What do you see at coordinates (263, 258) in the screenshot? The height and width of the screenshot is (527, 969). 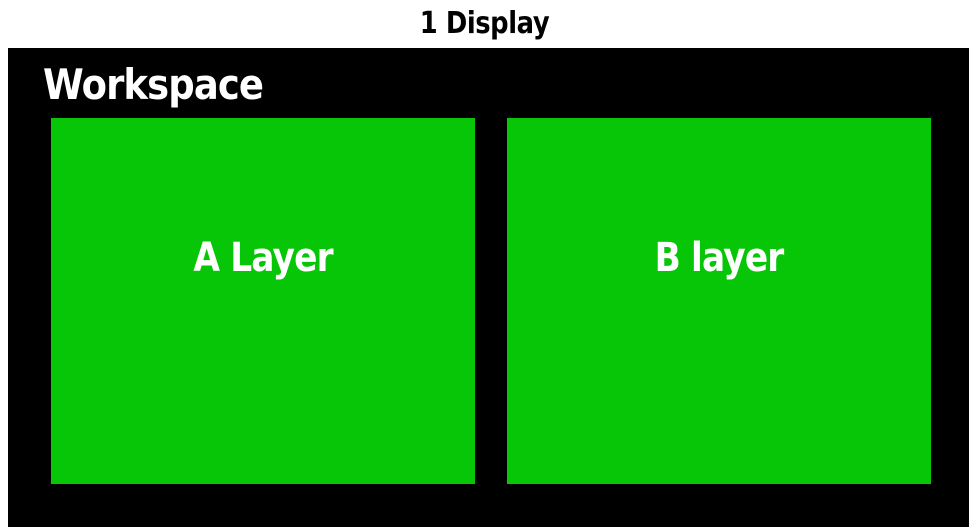 I see `layer-a-label: A Layer` at bounding box center [263, 258].